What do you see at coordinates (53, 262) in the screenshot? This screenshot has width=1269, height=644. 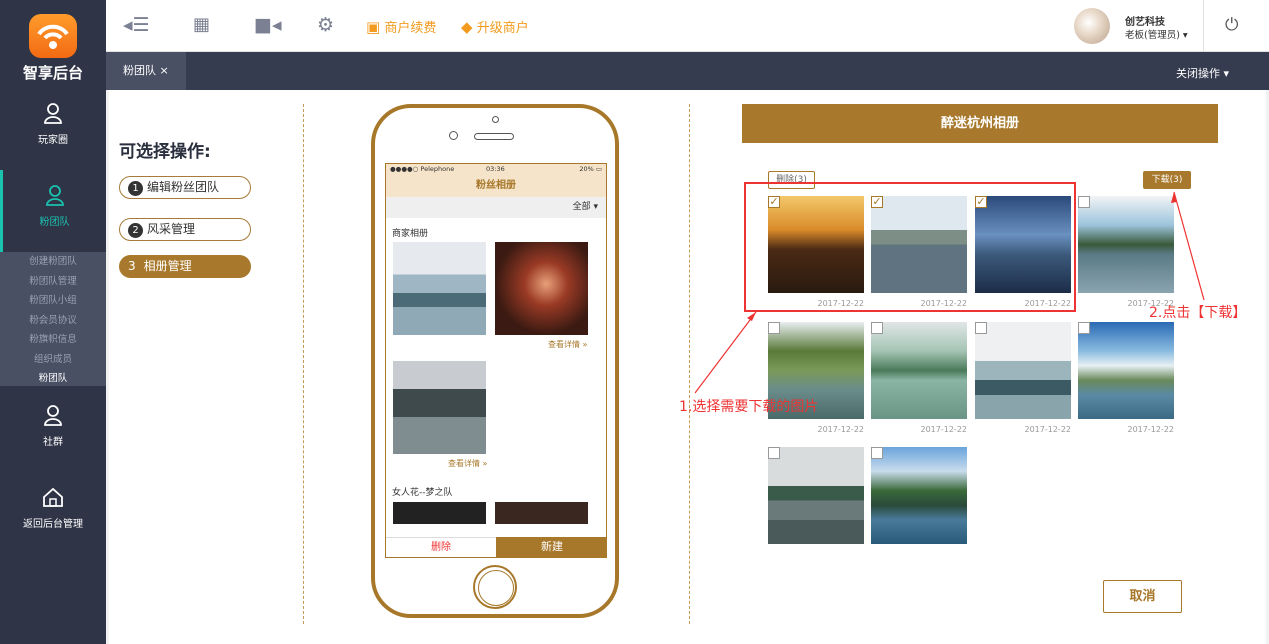 I see `submenu-item: 创建粉团队` at bounding box center [53, 262].